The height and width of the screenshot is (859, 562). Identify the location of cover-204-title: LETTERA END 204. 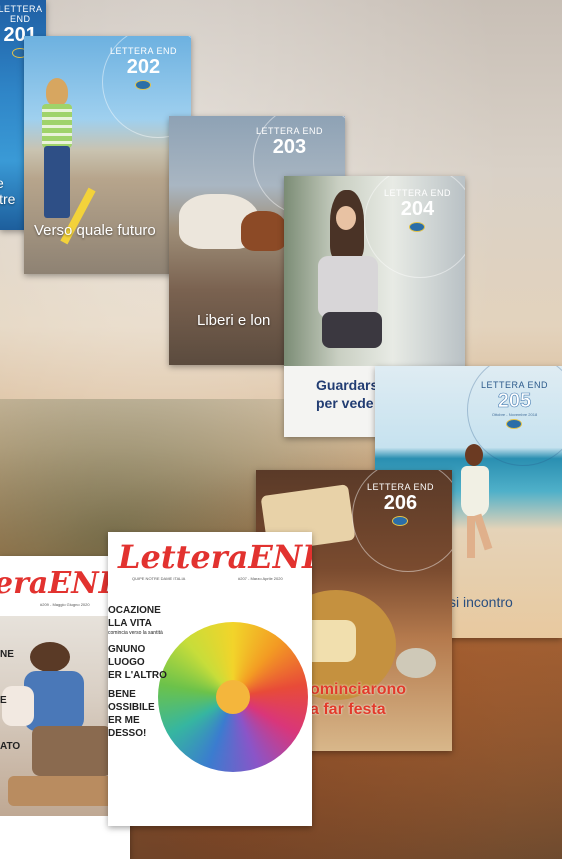
(417, 210).